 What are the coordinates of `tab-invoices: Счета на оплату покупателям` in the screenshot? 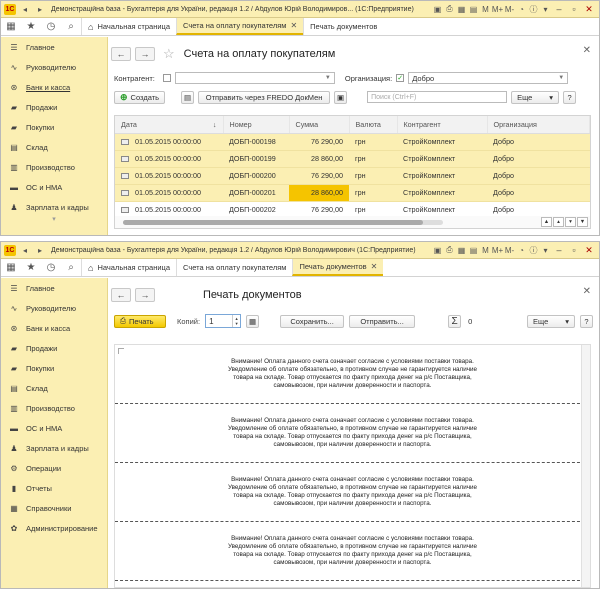 It's located at (234, 267).